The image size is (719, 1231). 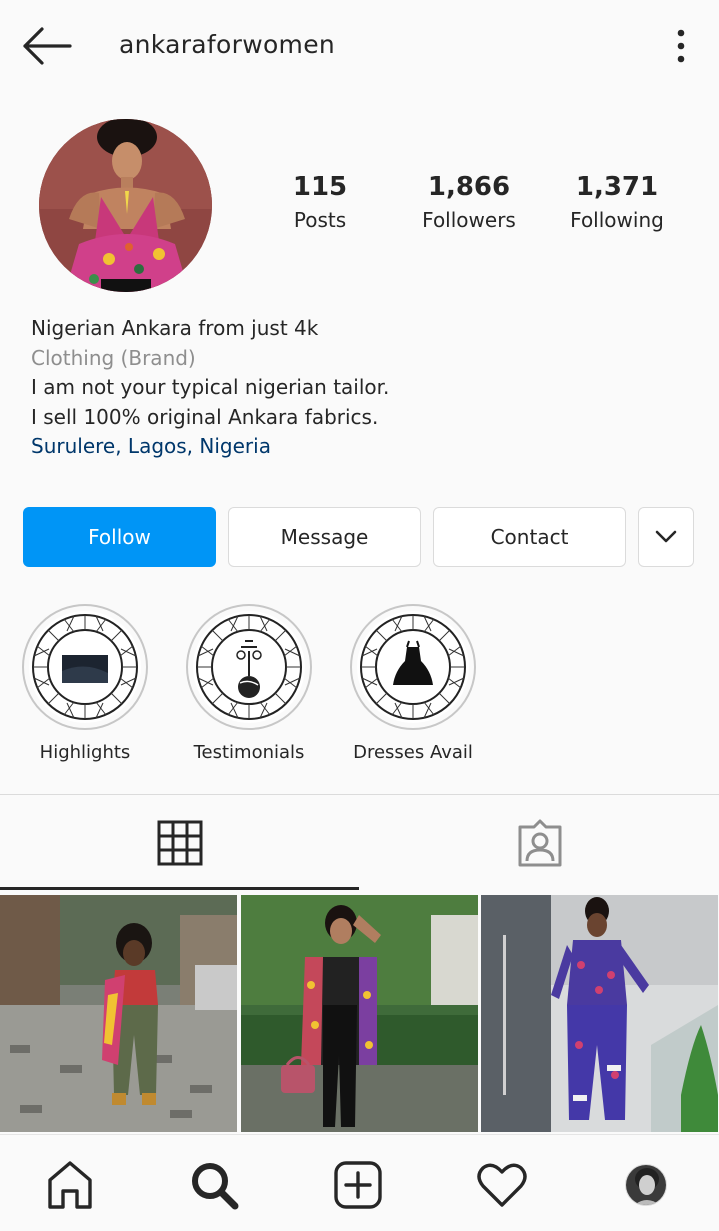 I want to click on followers-label: Followers, so click(x=469, y=220).